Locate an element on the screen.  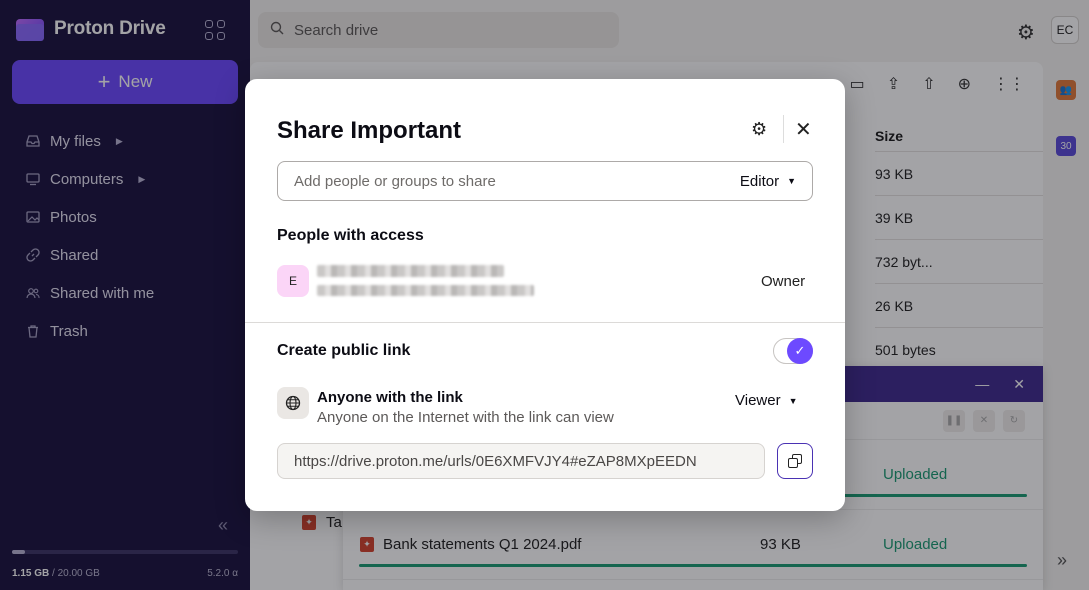
invite-role-select: Editor ▼ is located at coordinates (768, 181).